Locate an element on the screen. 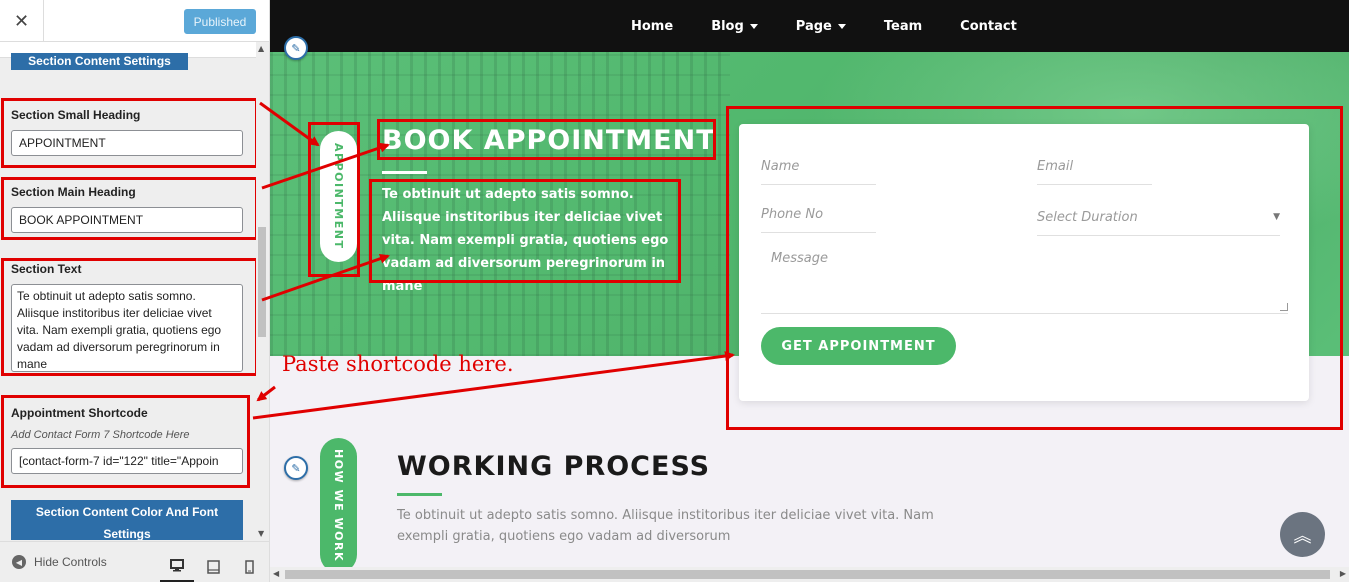  nav-home: Home is located at coordinates (652, 26).